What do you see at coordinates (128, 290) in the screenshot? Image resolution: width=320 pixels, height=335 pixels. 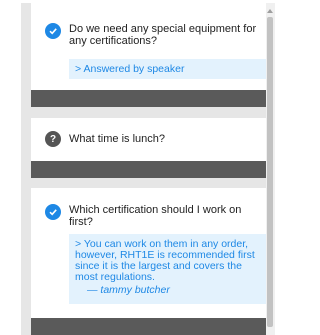 I see `answer-author: — tammy butcher` at bounding box center [128, 290].